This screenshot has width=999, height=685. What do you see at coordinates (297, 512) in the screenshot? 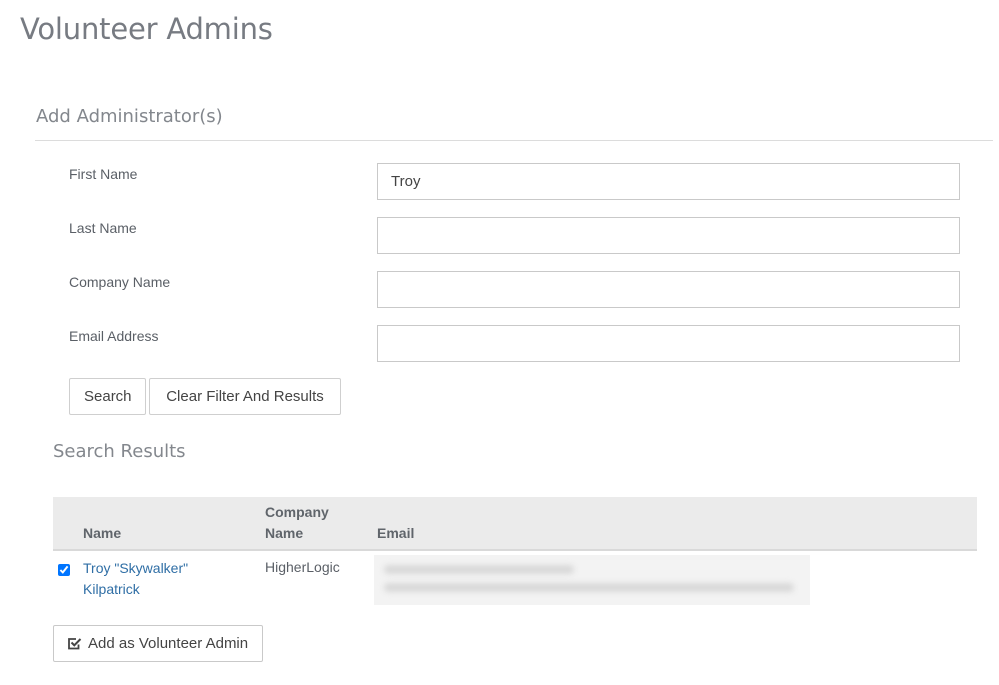
I see `column-header-company-line1: Company` at bounding box center [297, 512].